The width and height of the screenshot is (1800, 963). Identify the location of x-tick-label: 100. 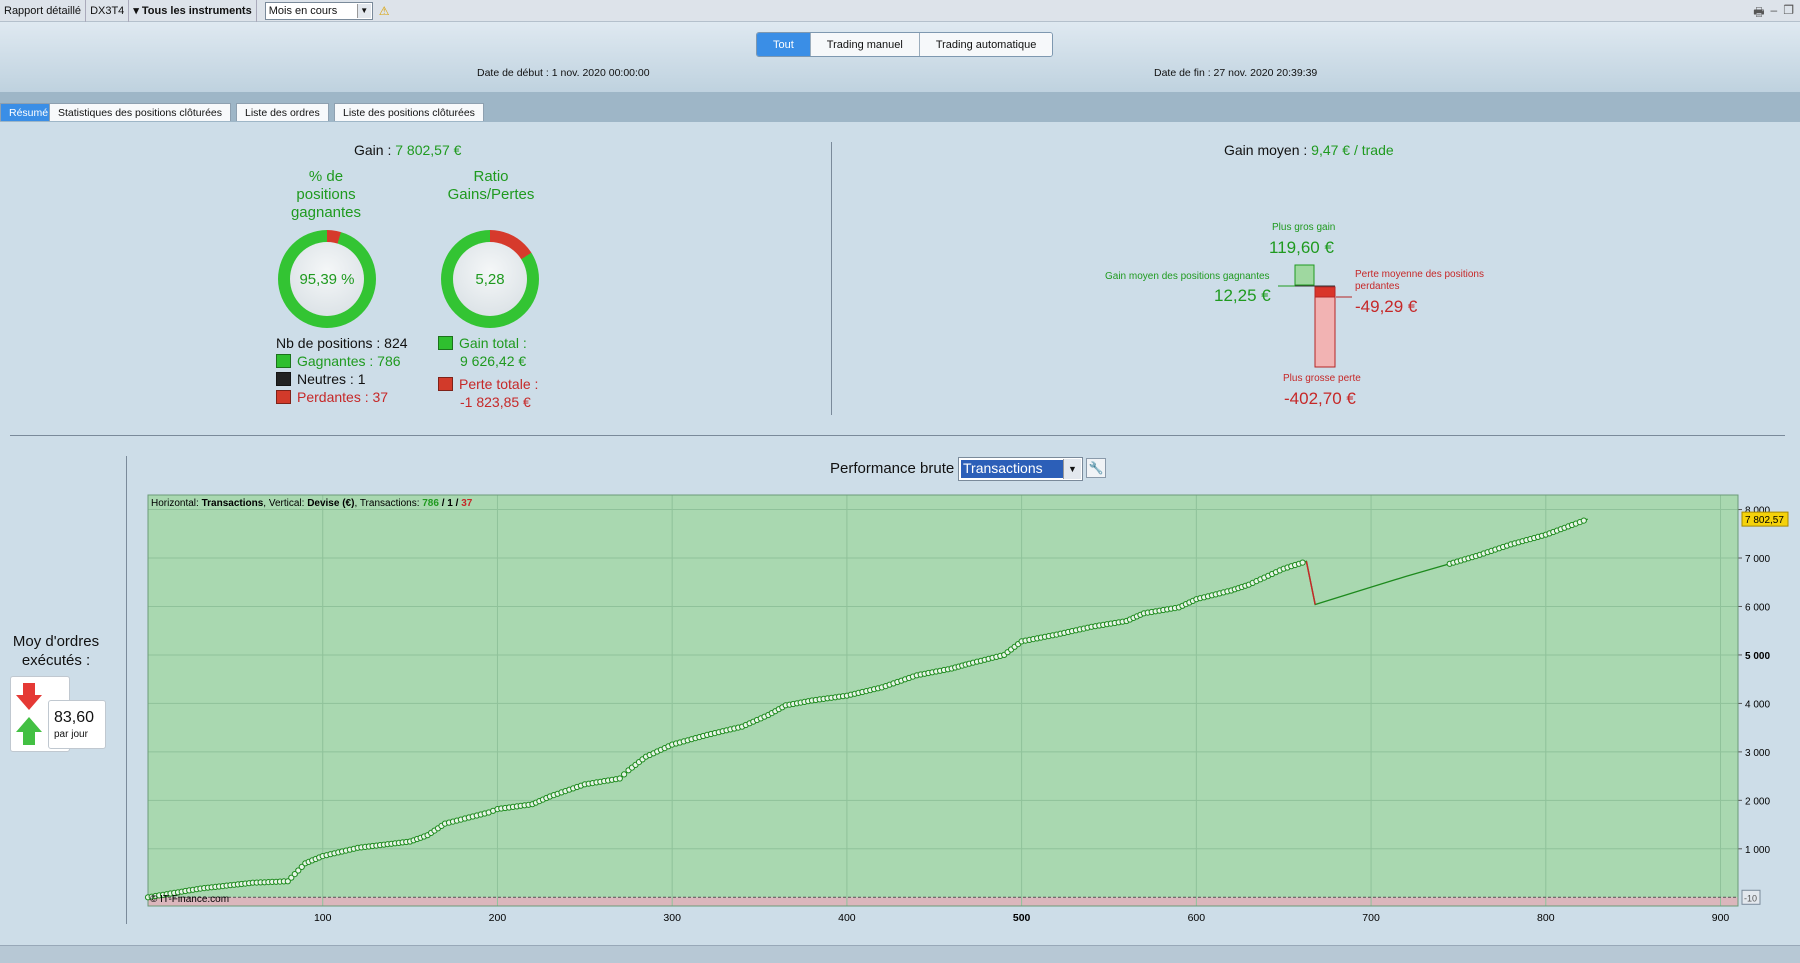
(323, 918).